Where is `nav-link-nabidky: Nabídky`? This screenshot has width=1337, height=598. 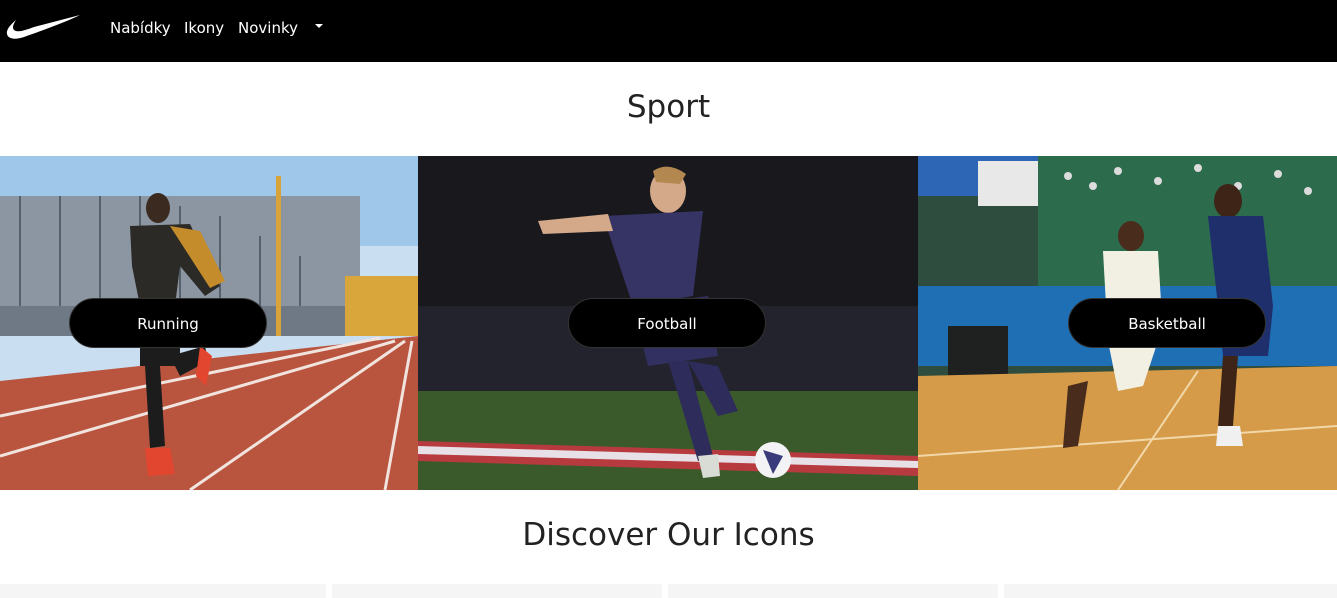 nav-link-nabidky: Nabídky is located at coordinates (140, 28).